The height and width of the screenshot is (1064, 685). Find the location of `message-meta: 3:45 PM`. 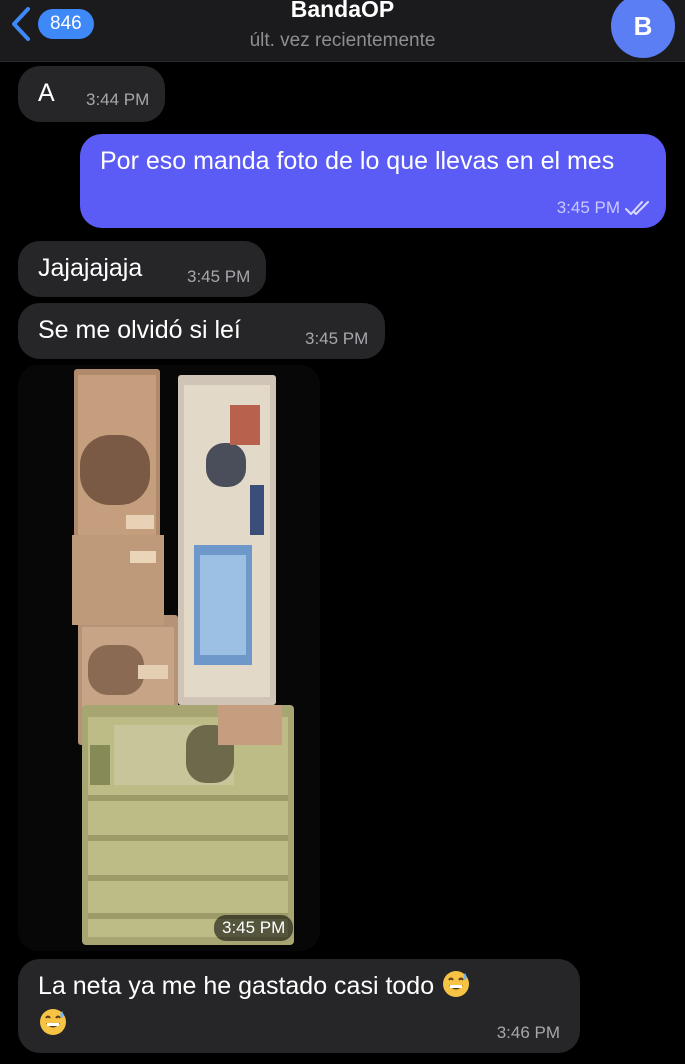

message-meta: 3:45 PM is located at coordinates (604, 208).